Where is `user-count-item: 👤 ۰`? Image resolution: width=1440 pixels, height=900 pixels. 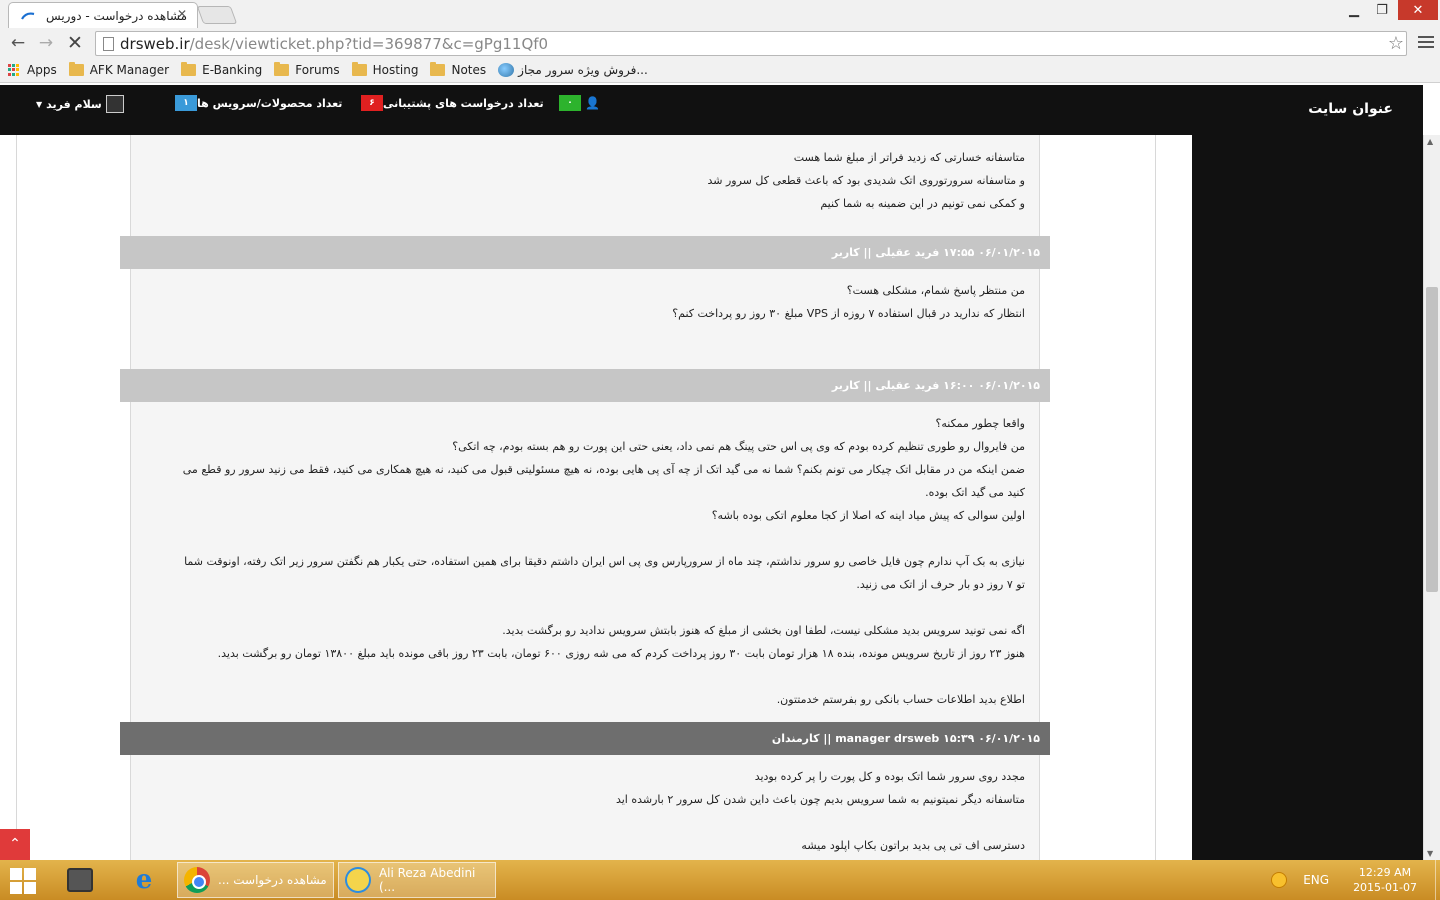
user-count-item: 👤 ۰ is located at coordinates (575, 103).